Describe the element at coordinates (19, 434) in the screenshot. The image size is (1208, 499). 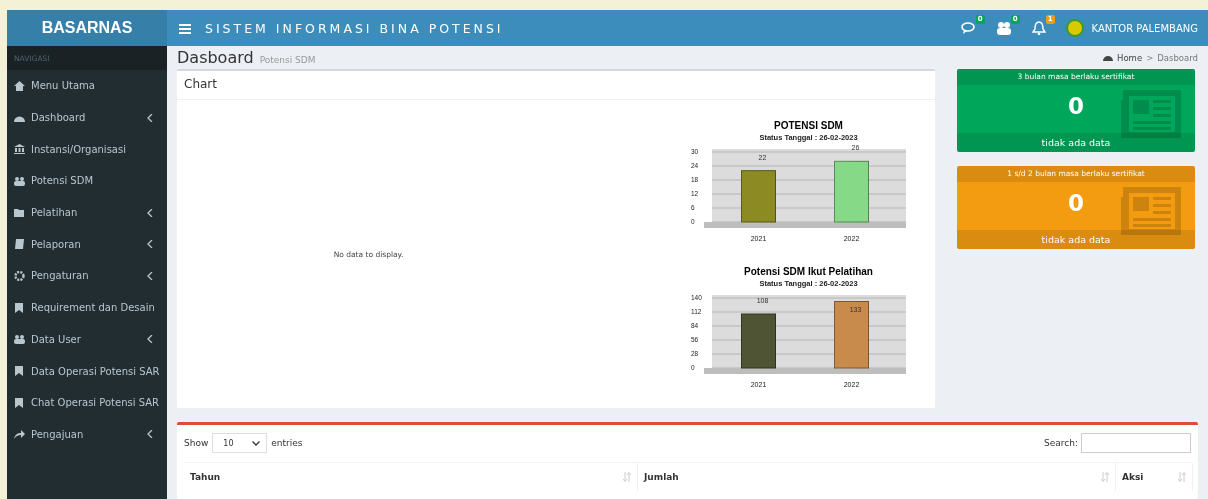
I see `share-icon` at that location.